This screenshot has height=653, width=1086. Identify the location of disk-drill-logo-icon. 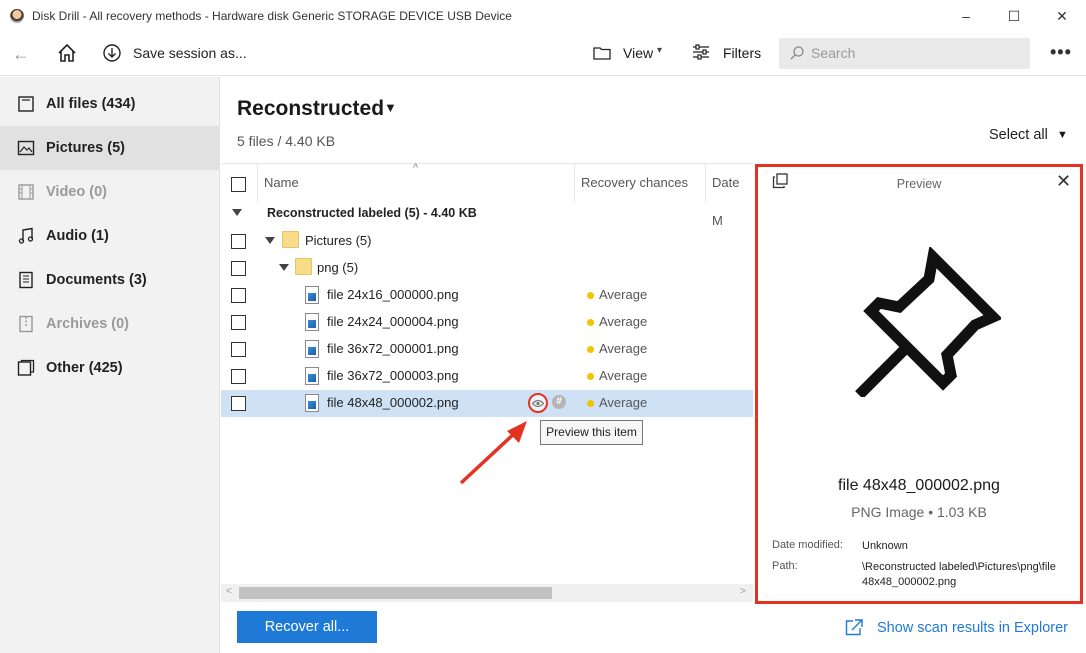
(17, 16).